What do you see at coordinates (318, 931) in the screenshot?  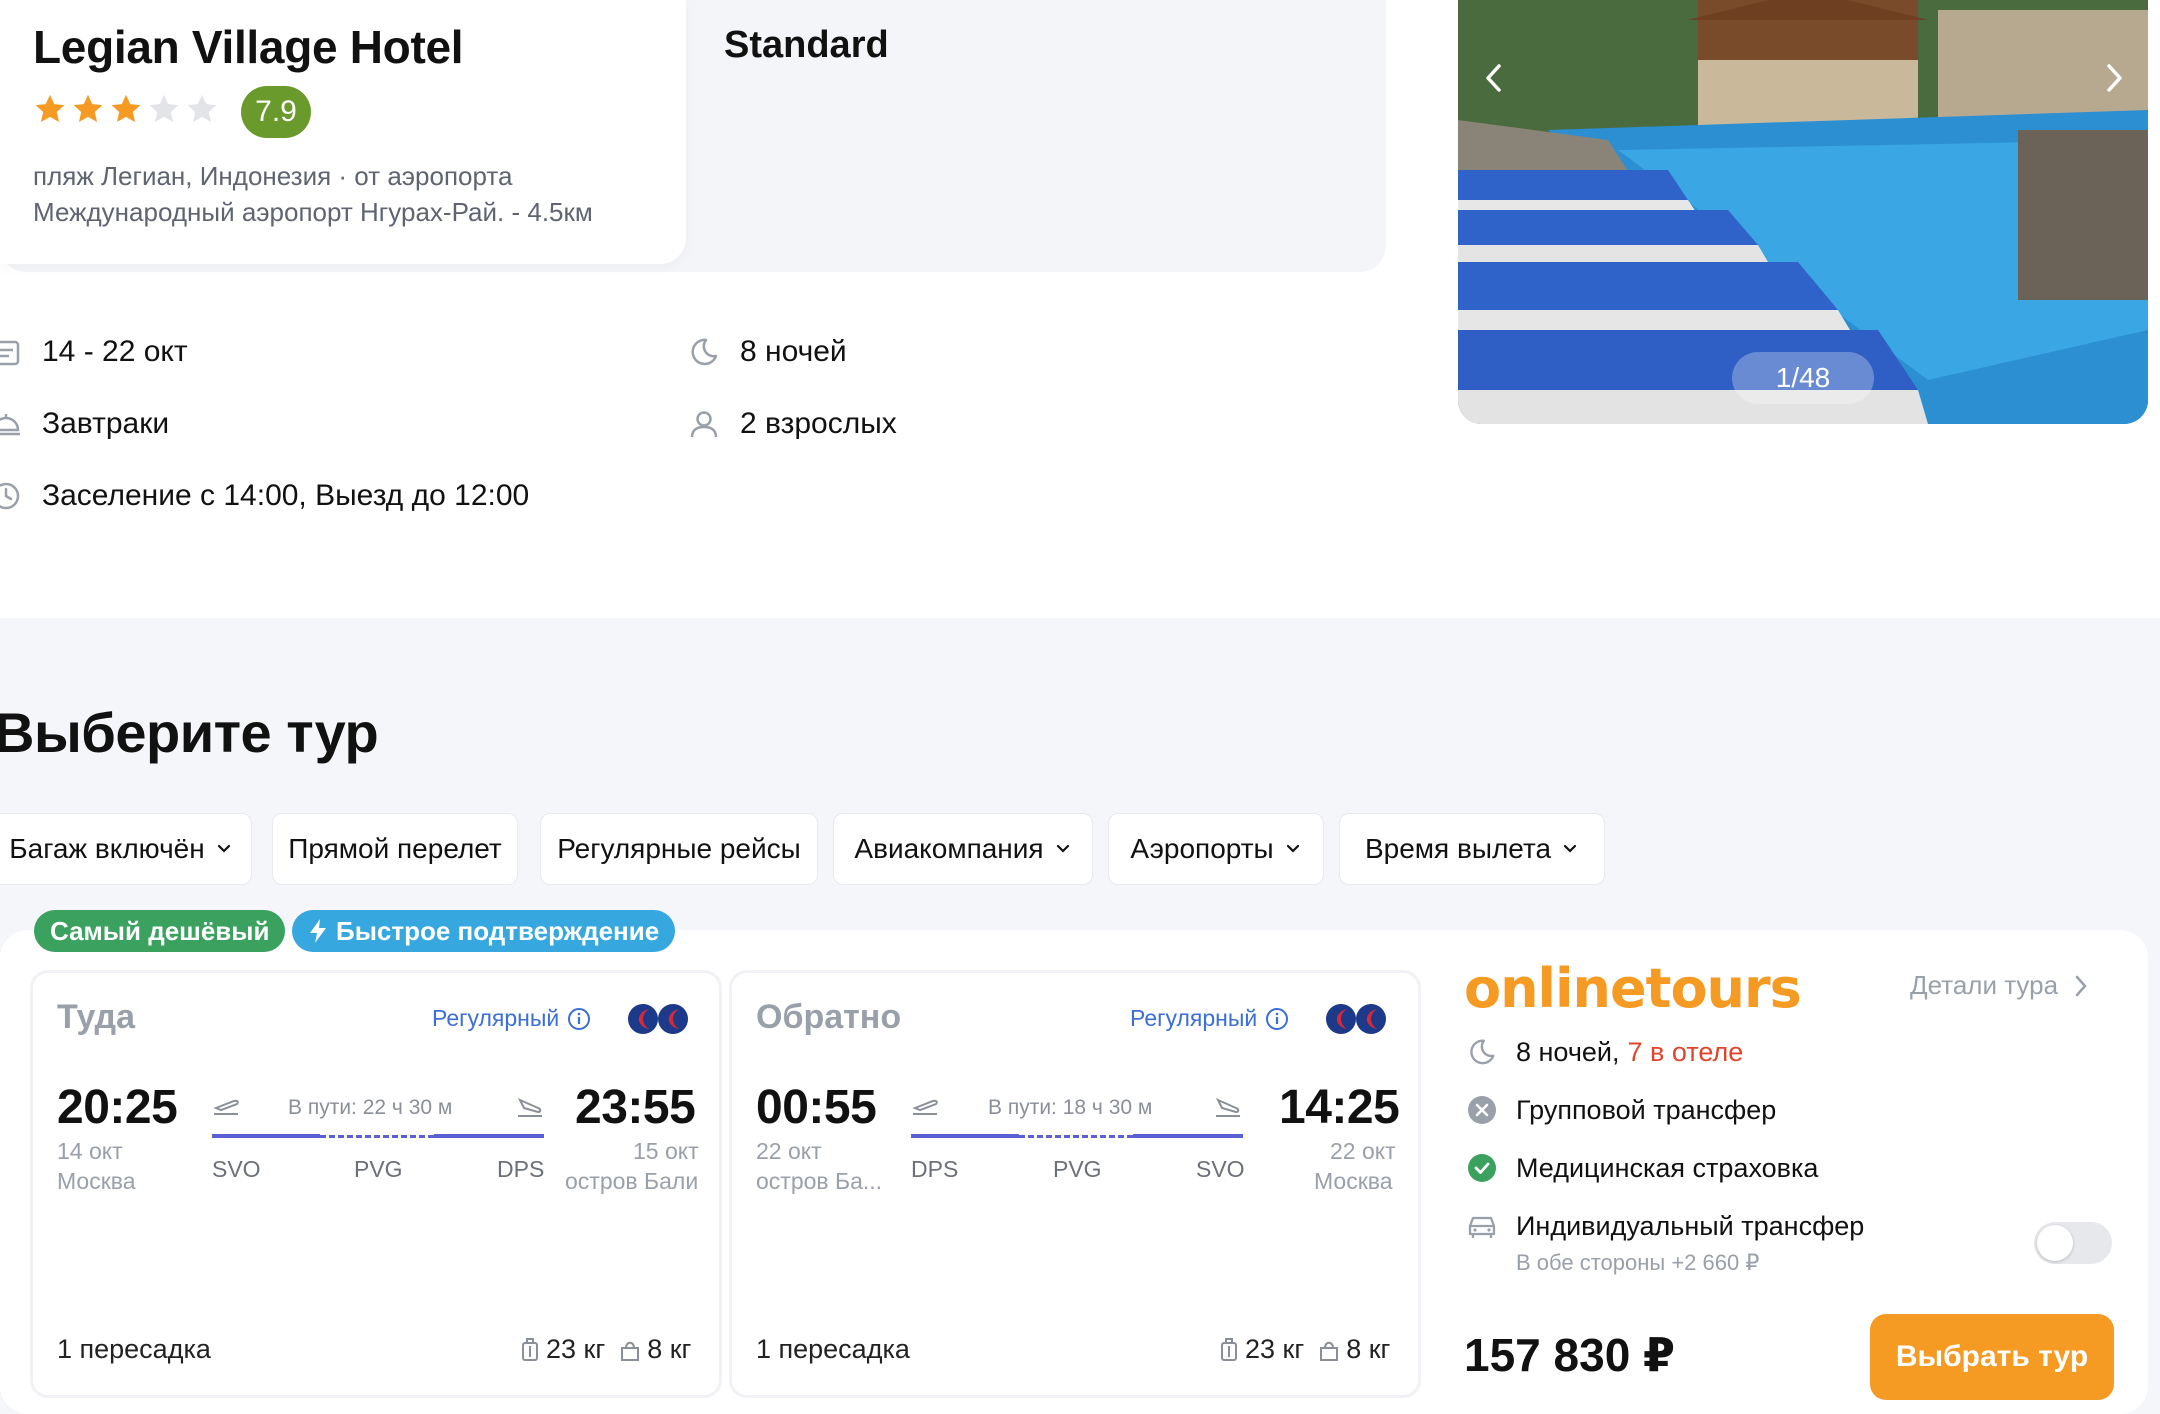 I see `lightning-icon` at bounding box center [318, 931].